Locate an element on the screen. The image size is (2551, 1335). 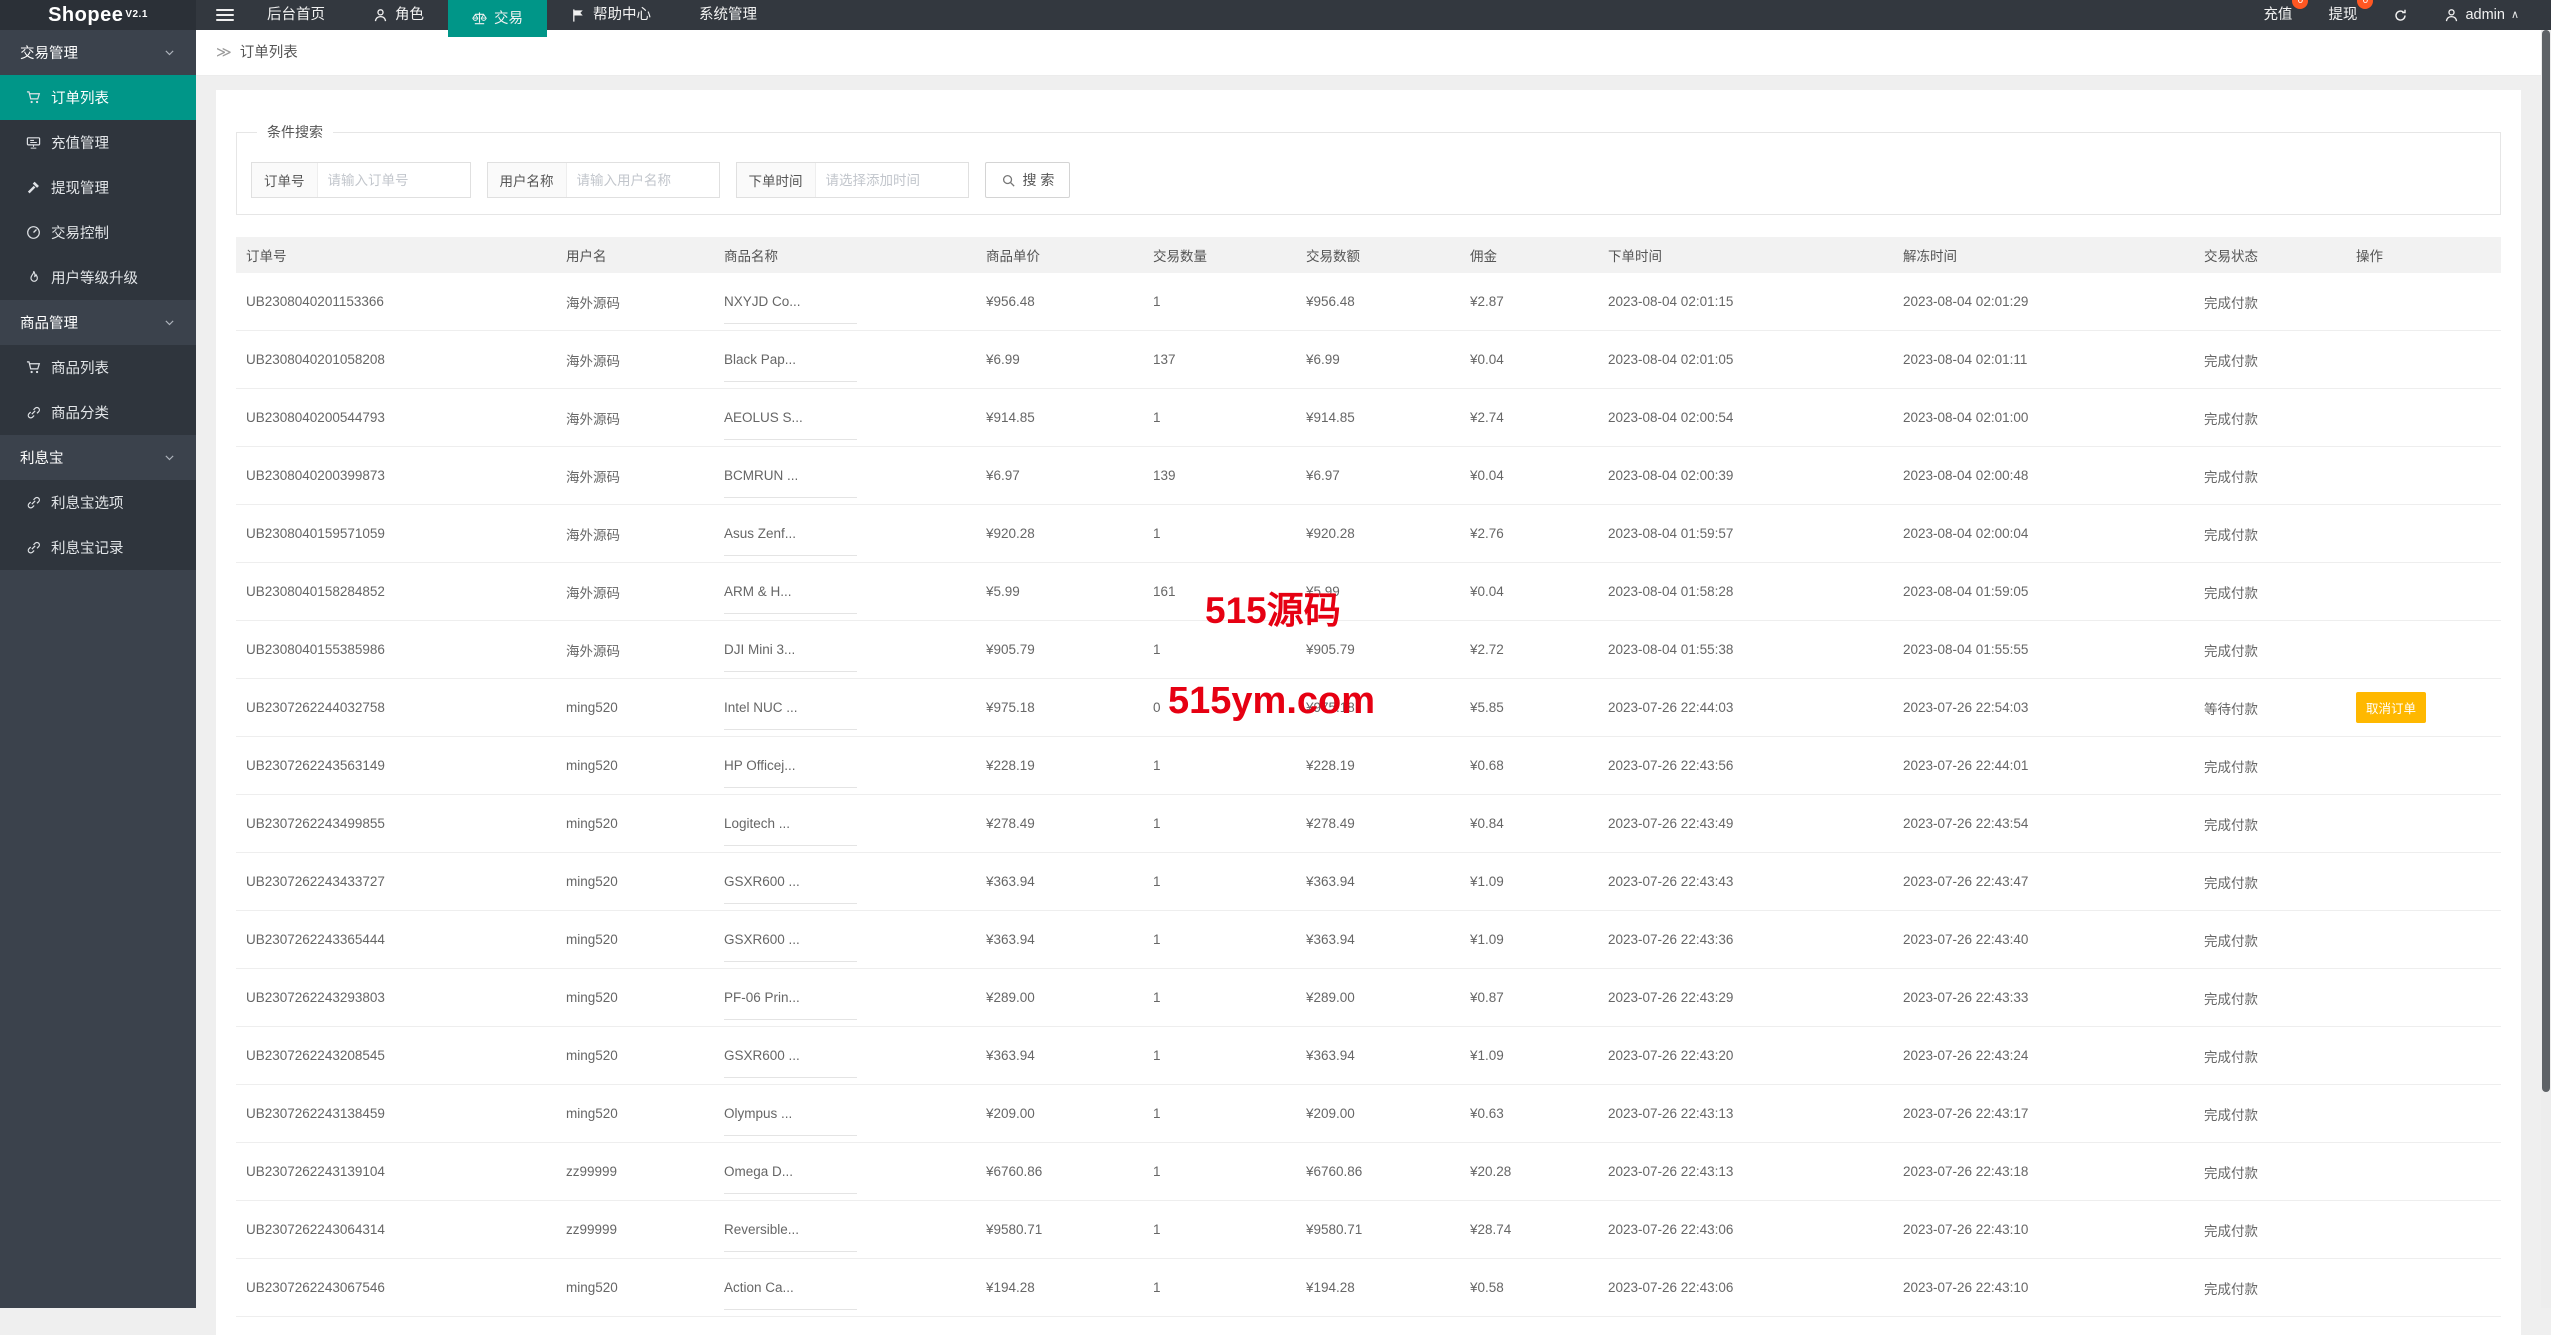
user-name-input is located at coordinates (643, 180).